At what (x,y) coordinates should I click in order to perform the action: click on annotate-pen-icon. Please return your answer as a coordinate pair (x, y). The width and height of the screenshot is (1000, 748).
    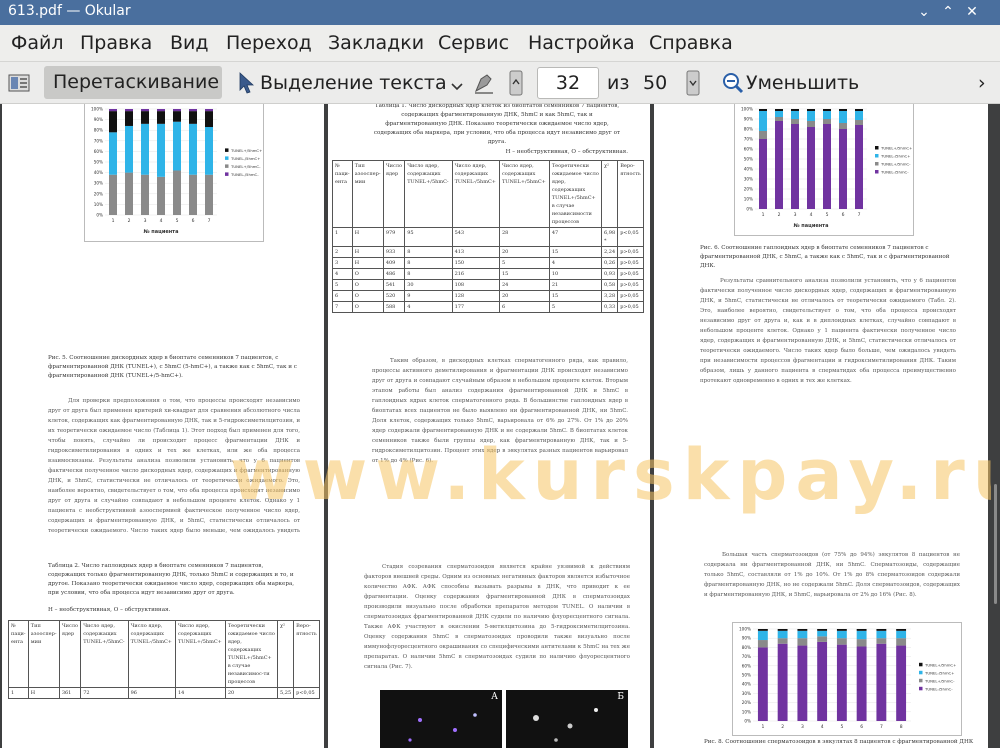
    Looking at the image, I should click on (484, 85).